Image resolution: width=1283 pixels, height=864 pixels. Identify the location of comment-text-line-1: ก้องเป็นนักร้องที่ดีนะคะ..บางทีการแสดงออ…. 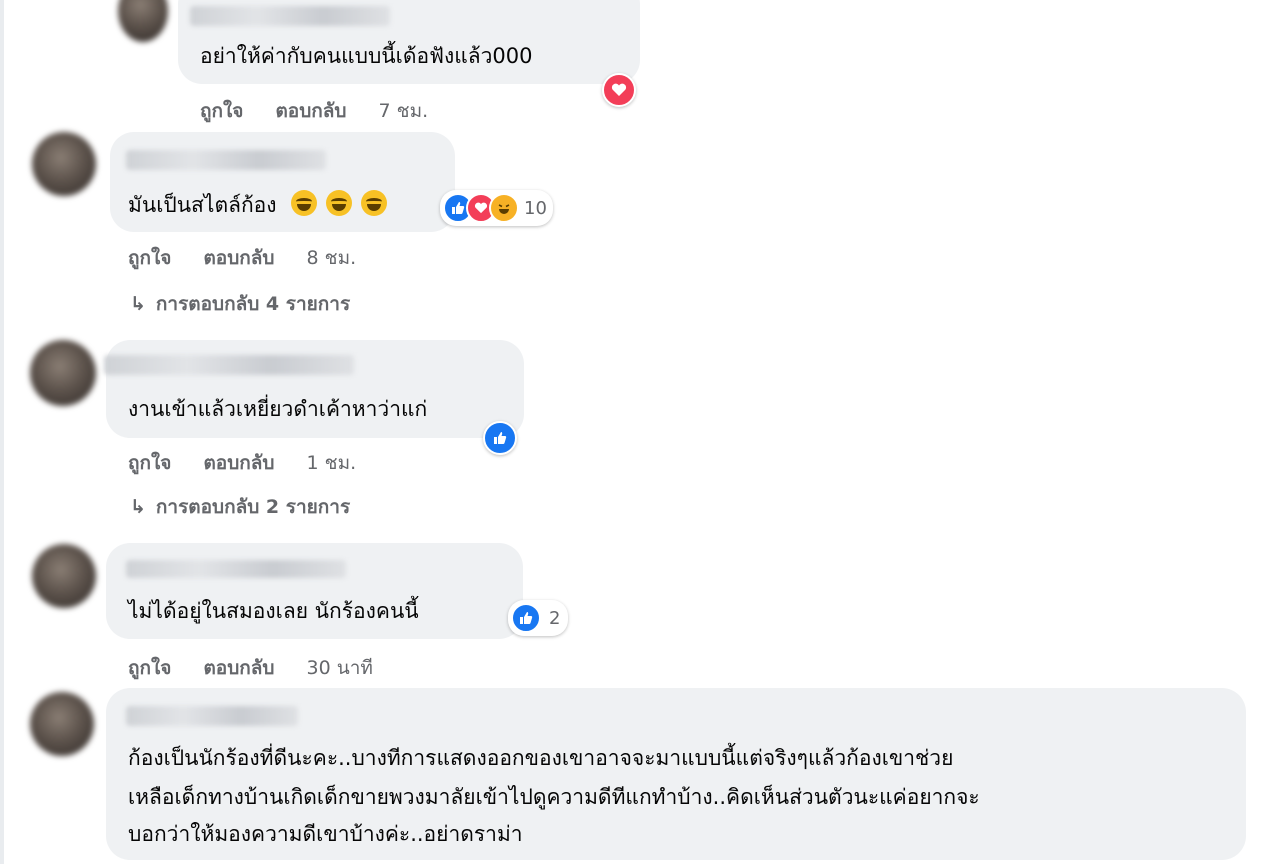
(541, 758).